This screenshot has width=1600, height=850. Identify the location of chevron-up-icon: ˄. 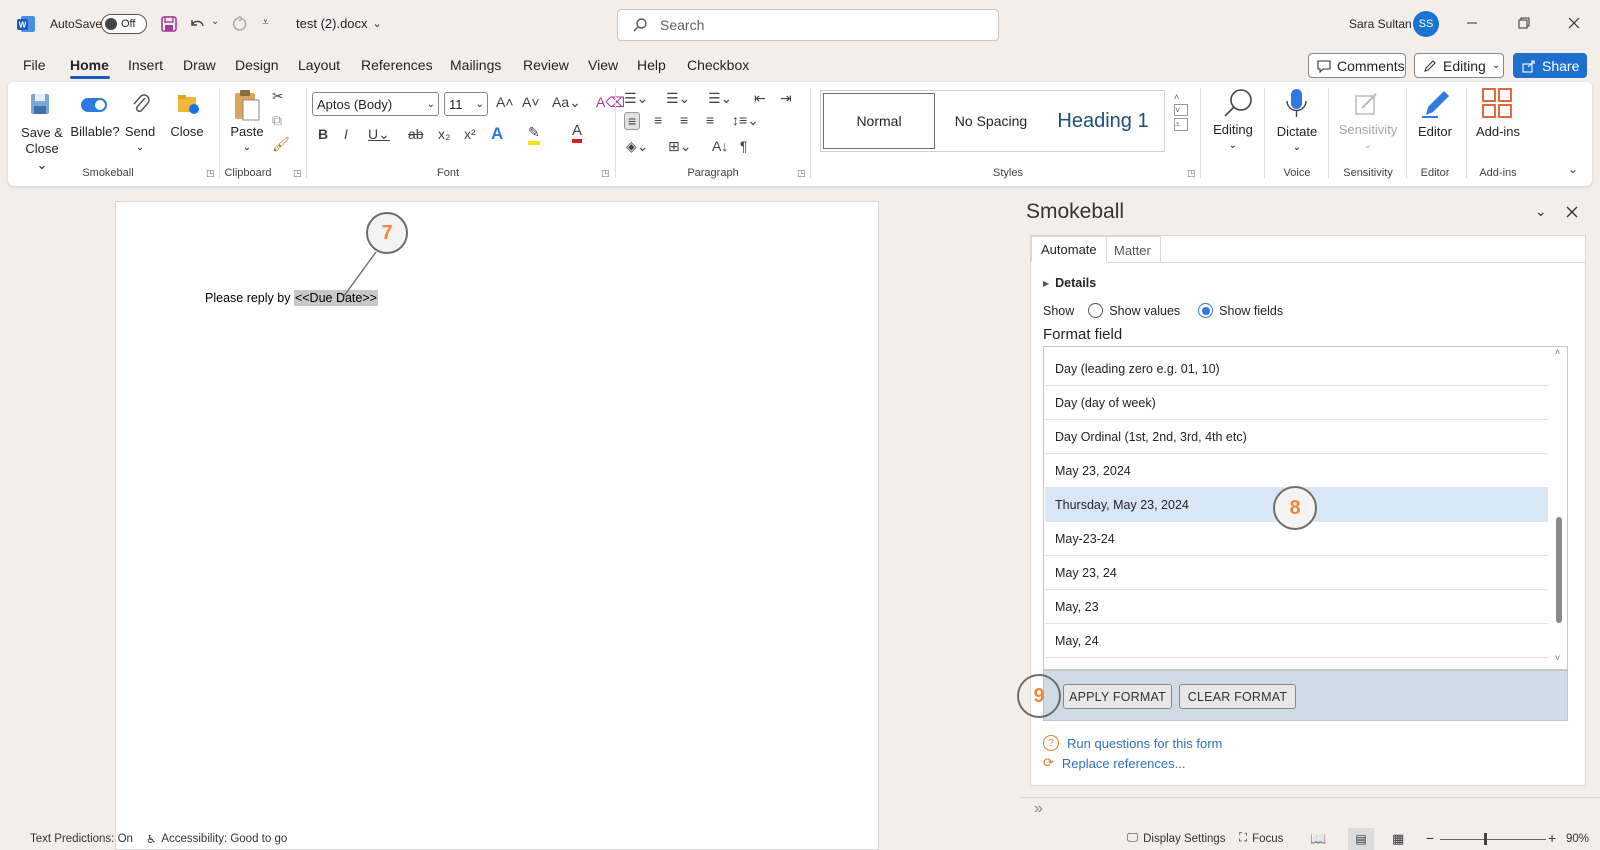
(1181, 97).